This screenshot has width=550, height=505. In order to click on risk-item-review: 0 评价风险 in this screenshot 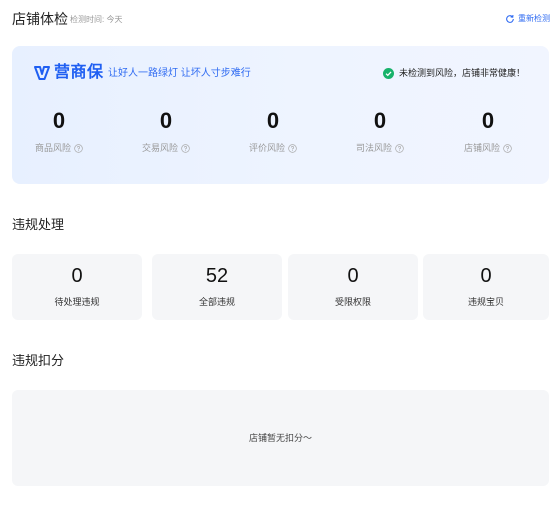, I will do `click(273, 131)`.